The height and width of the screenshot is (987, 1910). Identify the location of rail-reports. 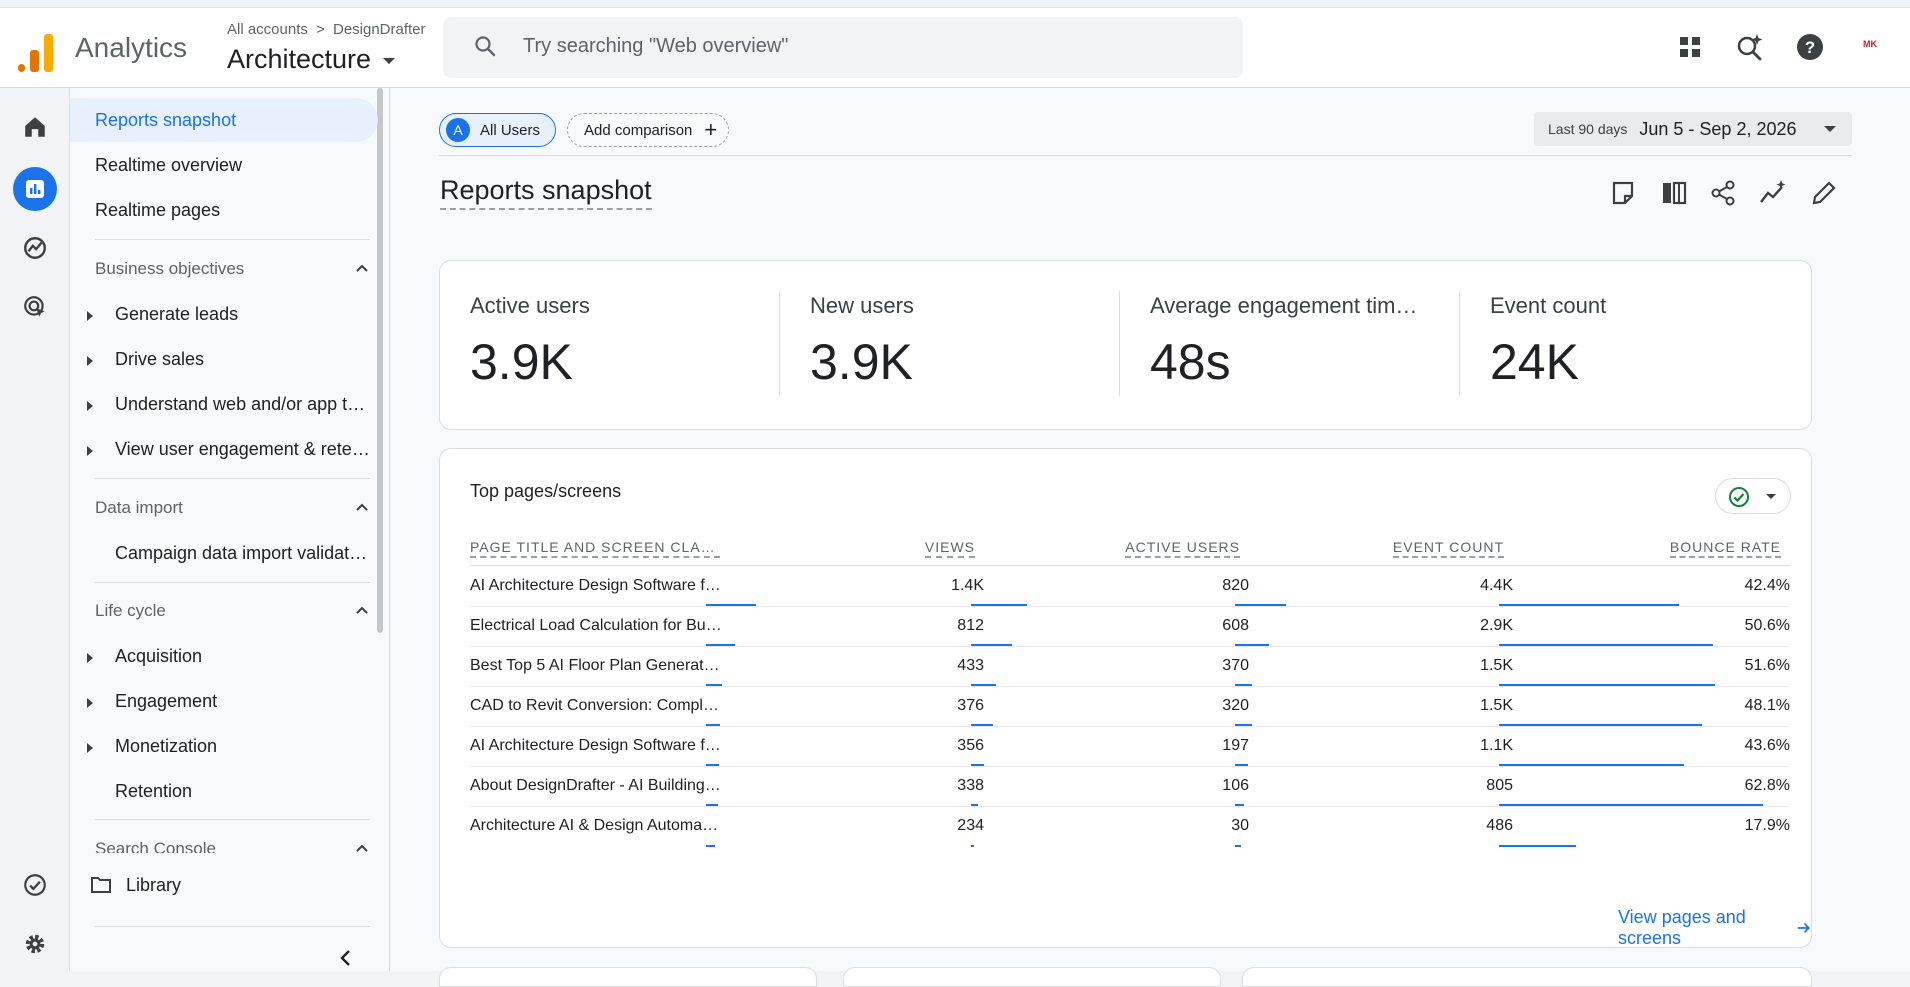
(35, 189).